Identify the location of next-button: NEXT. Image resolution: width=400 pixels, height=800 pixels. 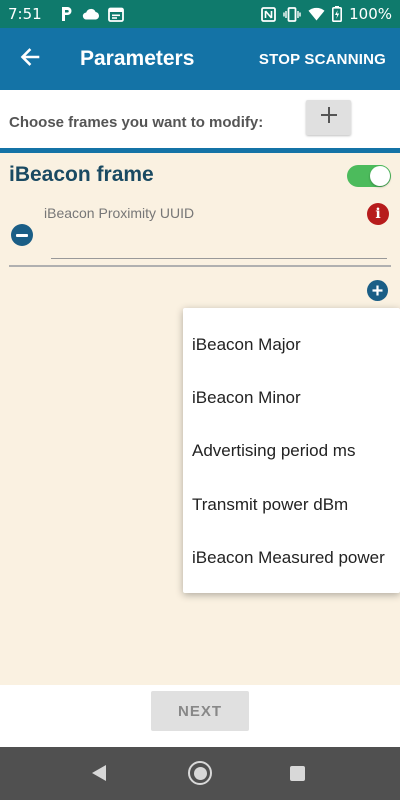
(200, 711).